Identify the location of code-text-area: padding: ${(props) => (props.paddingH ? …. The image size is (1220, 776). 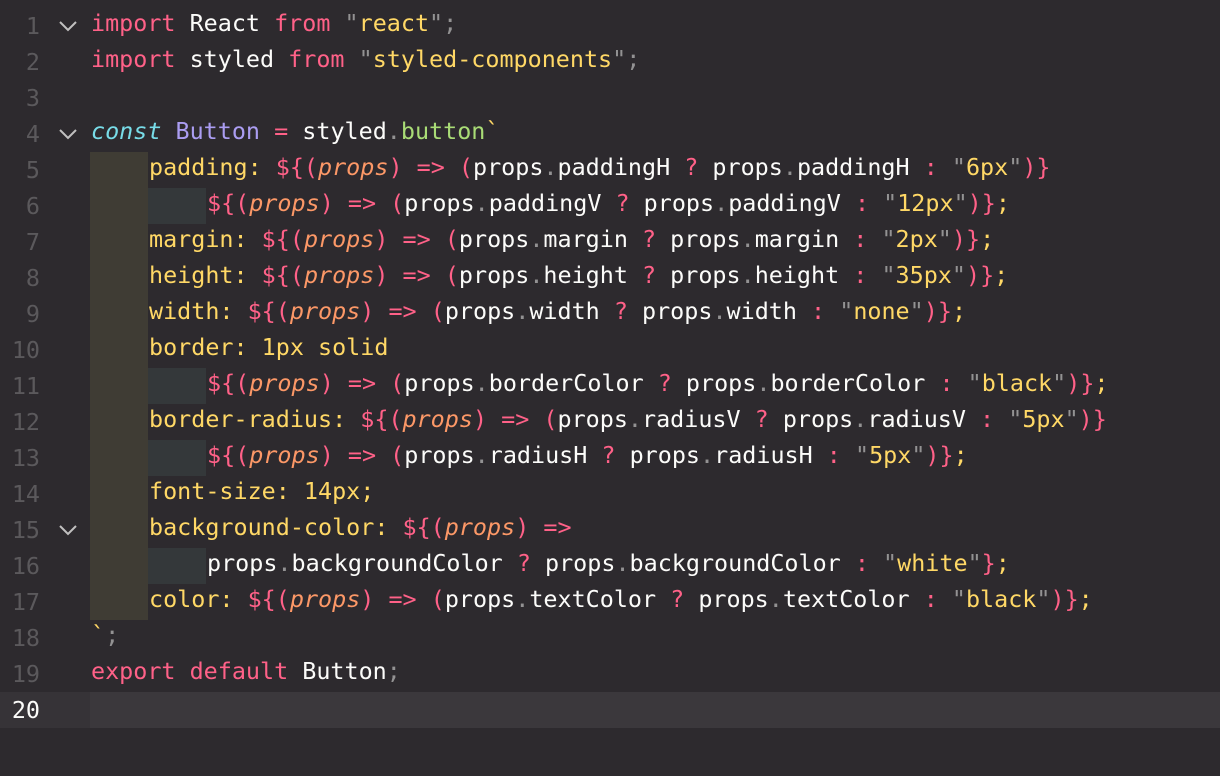
(655, 170).